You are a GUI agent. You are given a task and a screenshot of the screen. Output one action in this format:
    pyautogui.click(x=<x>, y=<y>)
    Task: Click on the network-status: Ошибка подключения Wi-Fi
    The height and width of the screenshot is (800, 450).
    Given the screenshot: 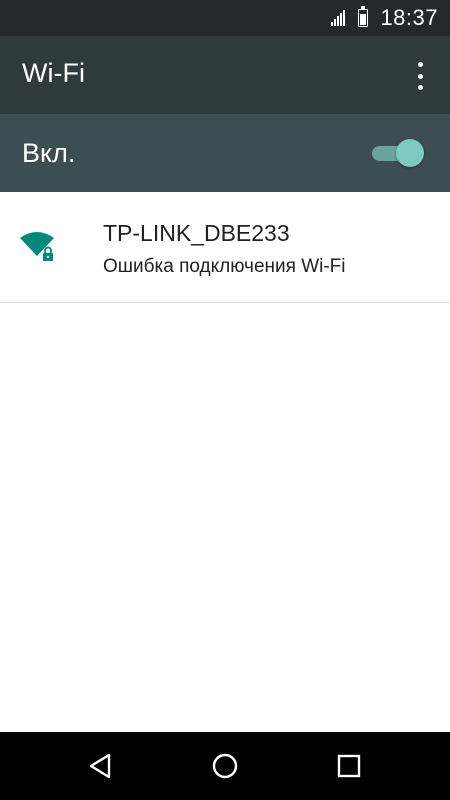 What is the action you would take?
    pyautogui.click(x=224, y=266)
    